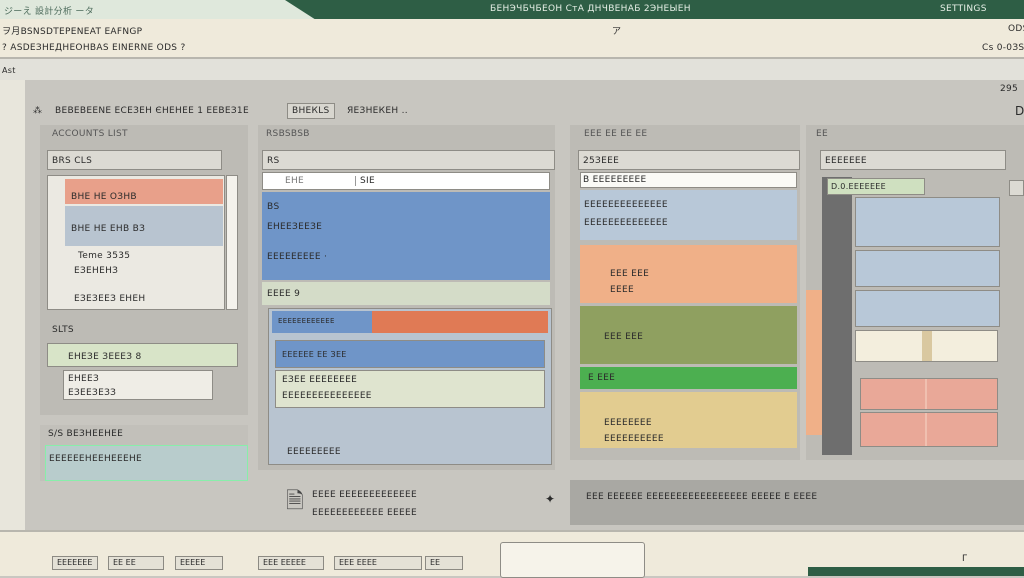  I want to click on block-line: ЕЕЕЕЕЕЕЕЕЕ, so click(634, 439).